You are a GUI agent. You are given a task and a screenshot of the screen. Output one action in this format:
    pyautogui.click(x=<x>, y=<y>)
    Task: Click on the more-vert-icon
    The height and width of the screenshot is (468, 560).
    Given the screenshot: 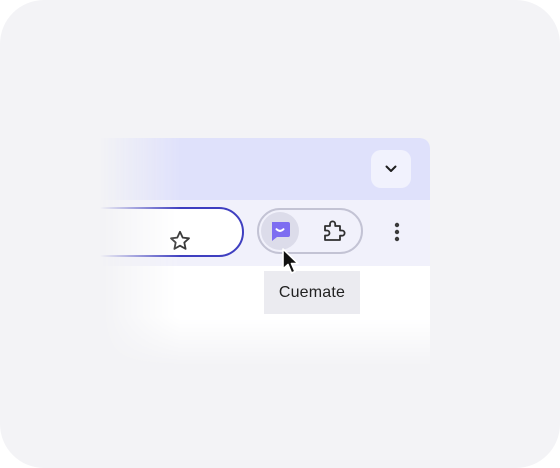 What is the action you would take?
    pyautogui.click(x=397, y=232)
    